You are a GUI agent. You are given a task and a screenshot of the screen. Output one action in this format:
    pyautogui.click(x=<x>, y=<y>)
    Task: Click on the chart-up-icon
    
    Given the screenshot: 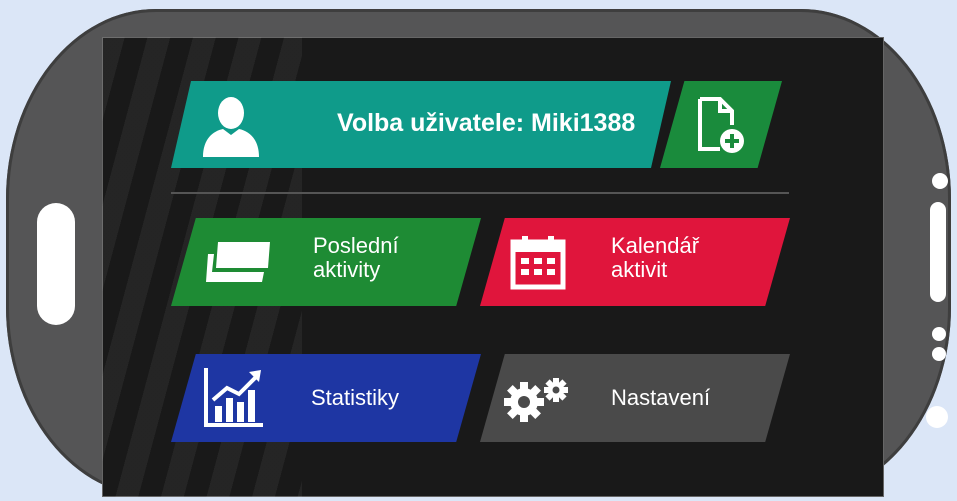 What is the action you would take?
    pyautogui.click(x=233, y=397)
    